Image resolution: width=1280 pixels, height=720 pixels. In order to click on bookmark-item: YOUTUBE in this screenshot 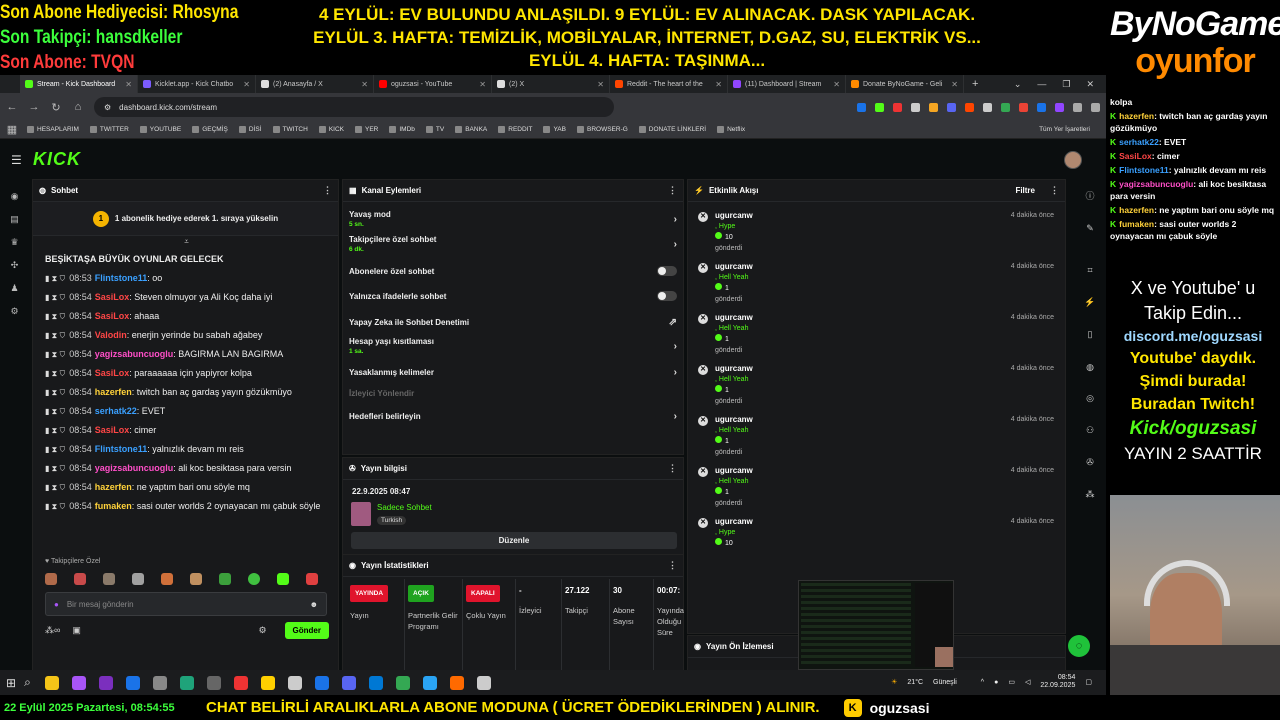, I will do `click(160, 129)`.